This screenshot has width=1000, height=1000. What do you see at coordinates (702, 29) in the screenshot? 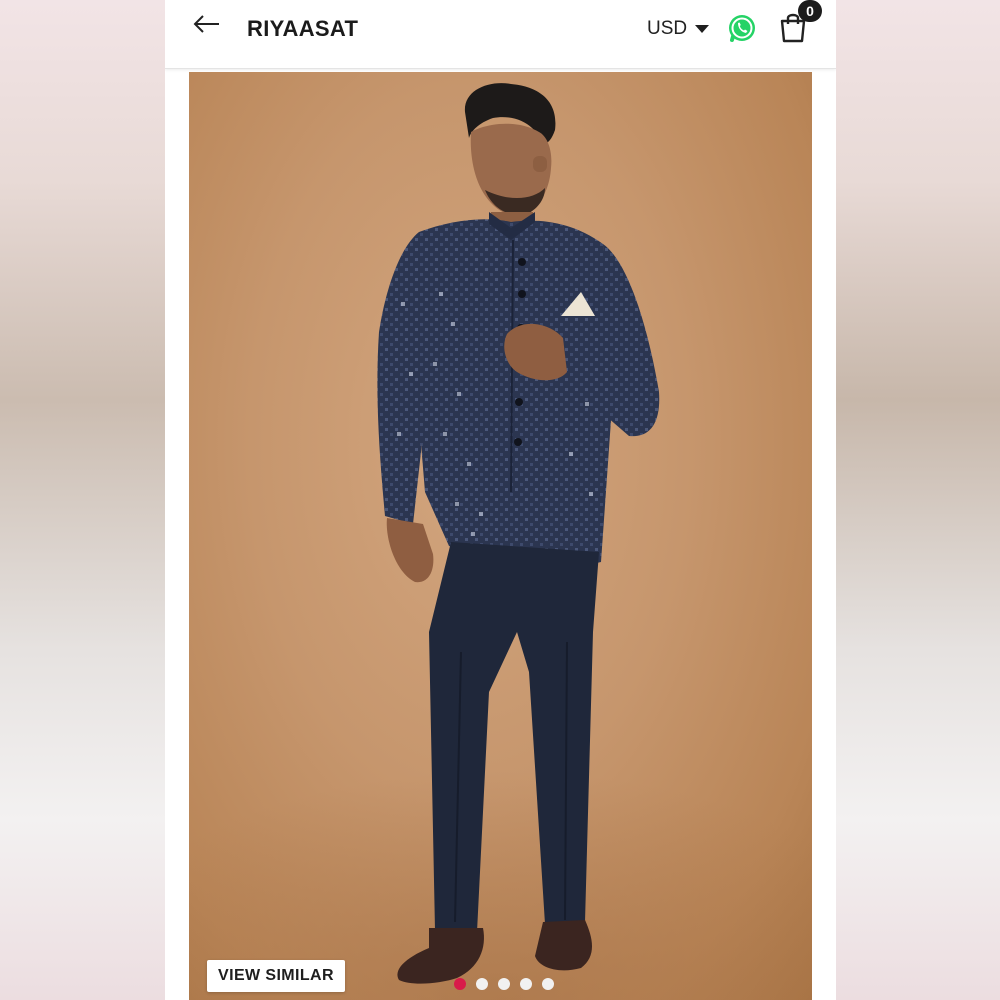
I see `caret-down-icon` at bounding box center [702, 29].